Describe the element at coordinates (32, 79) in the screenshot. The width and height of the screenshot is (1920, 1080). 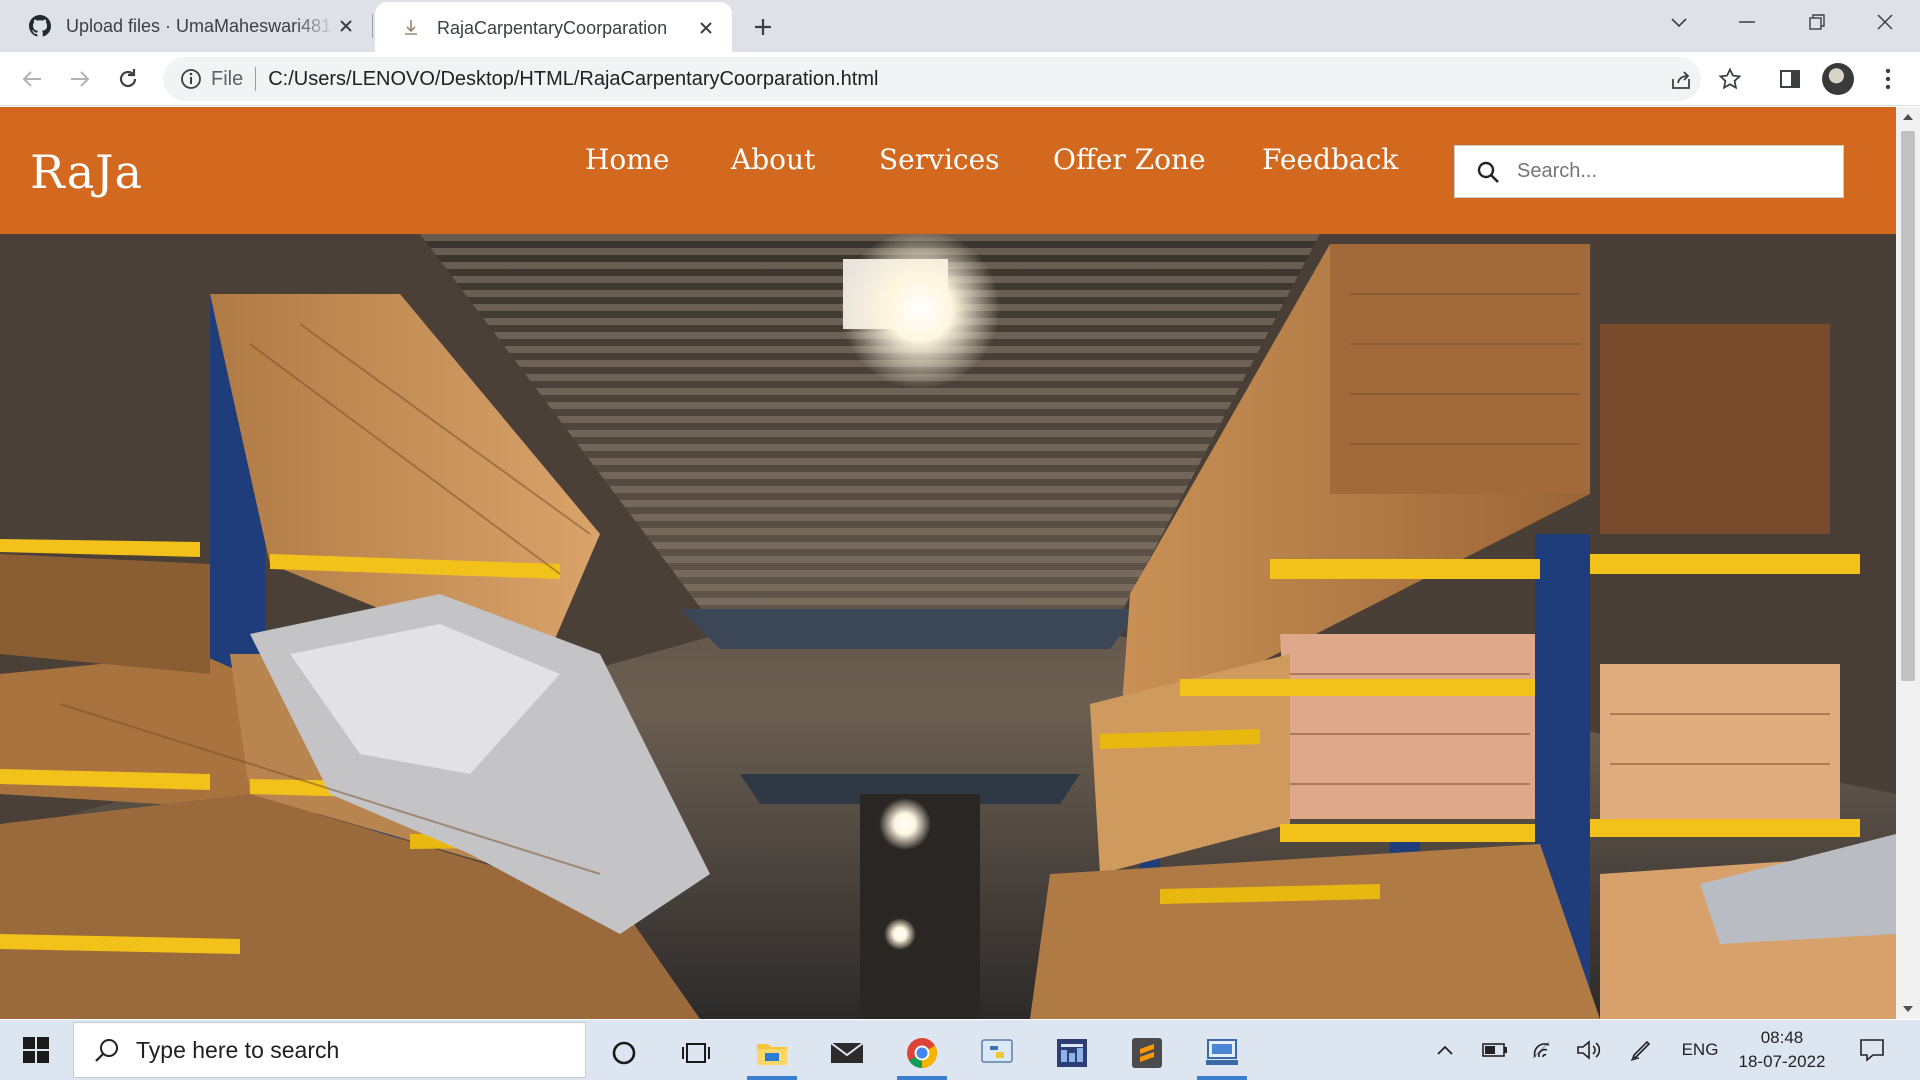
I see `back-button` at that location.